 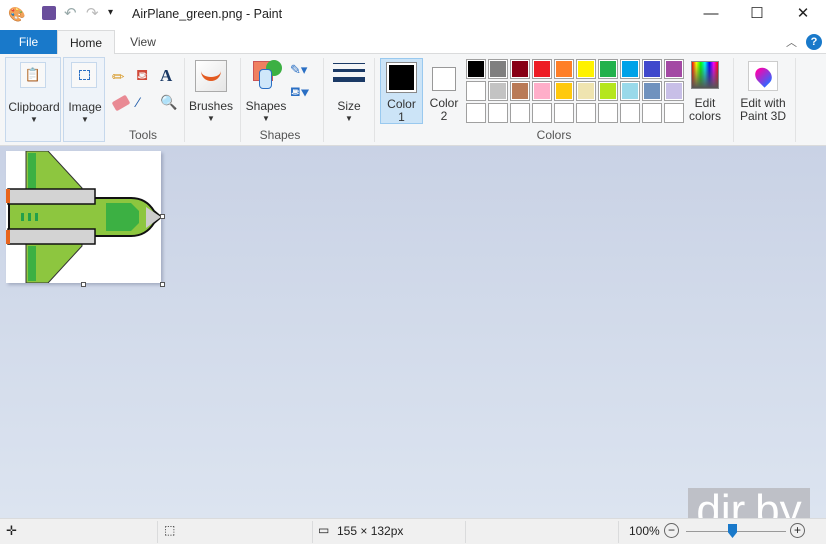 What do you see at coordinates (92, 13) in the screenshot?
I see `redo-icon: ↷` at bounding box center [92, 13].